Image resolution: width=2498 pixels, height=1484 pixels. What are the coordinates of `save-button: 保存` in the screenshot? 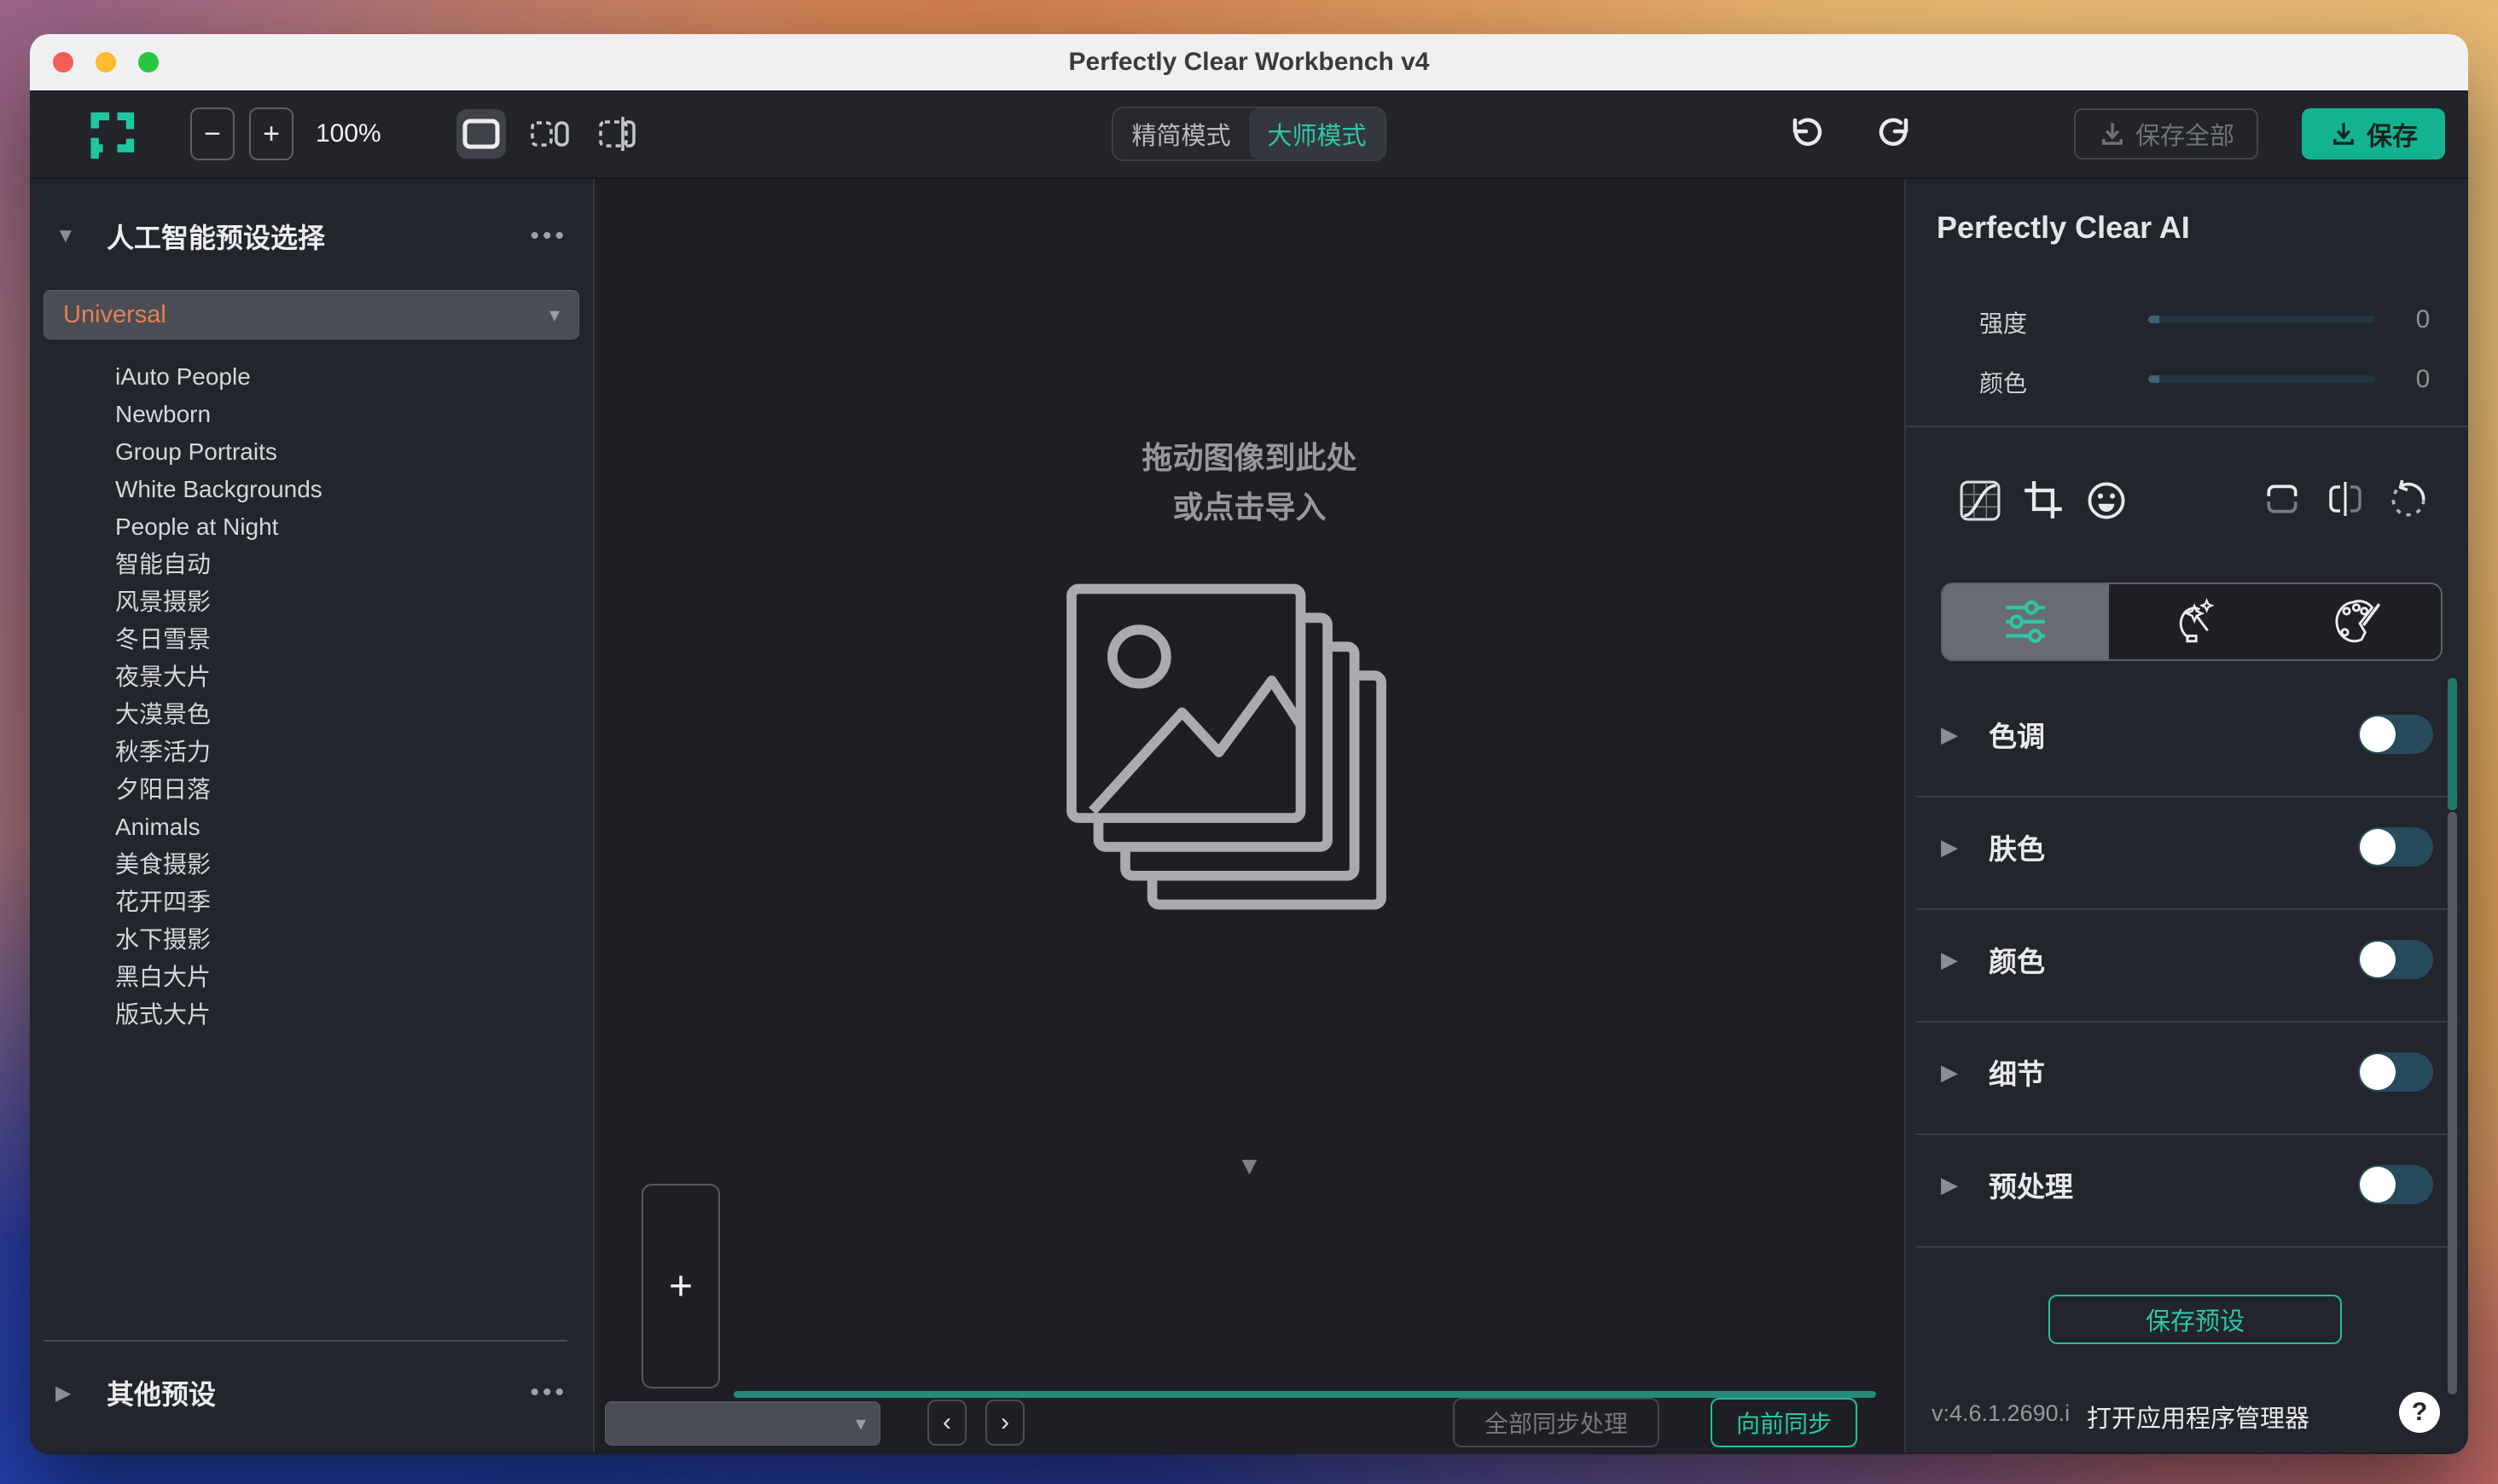 It's located at (2373, 133).